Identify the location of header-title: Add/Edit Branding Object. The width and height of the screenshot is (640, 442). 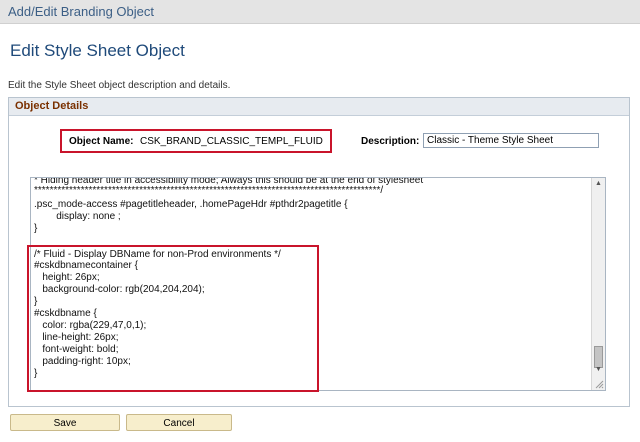
(81, 11).